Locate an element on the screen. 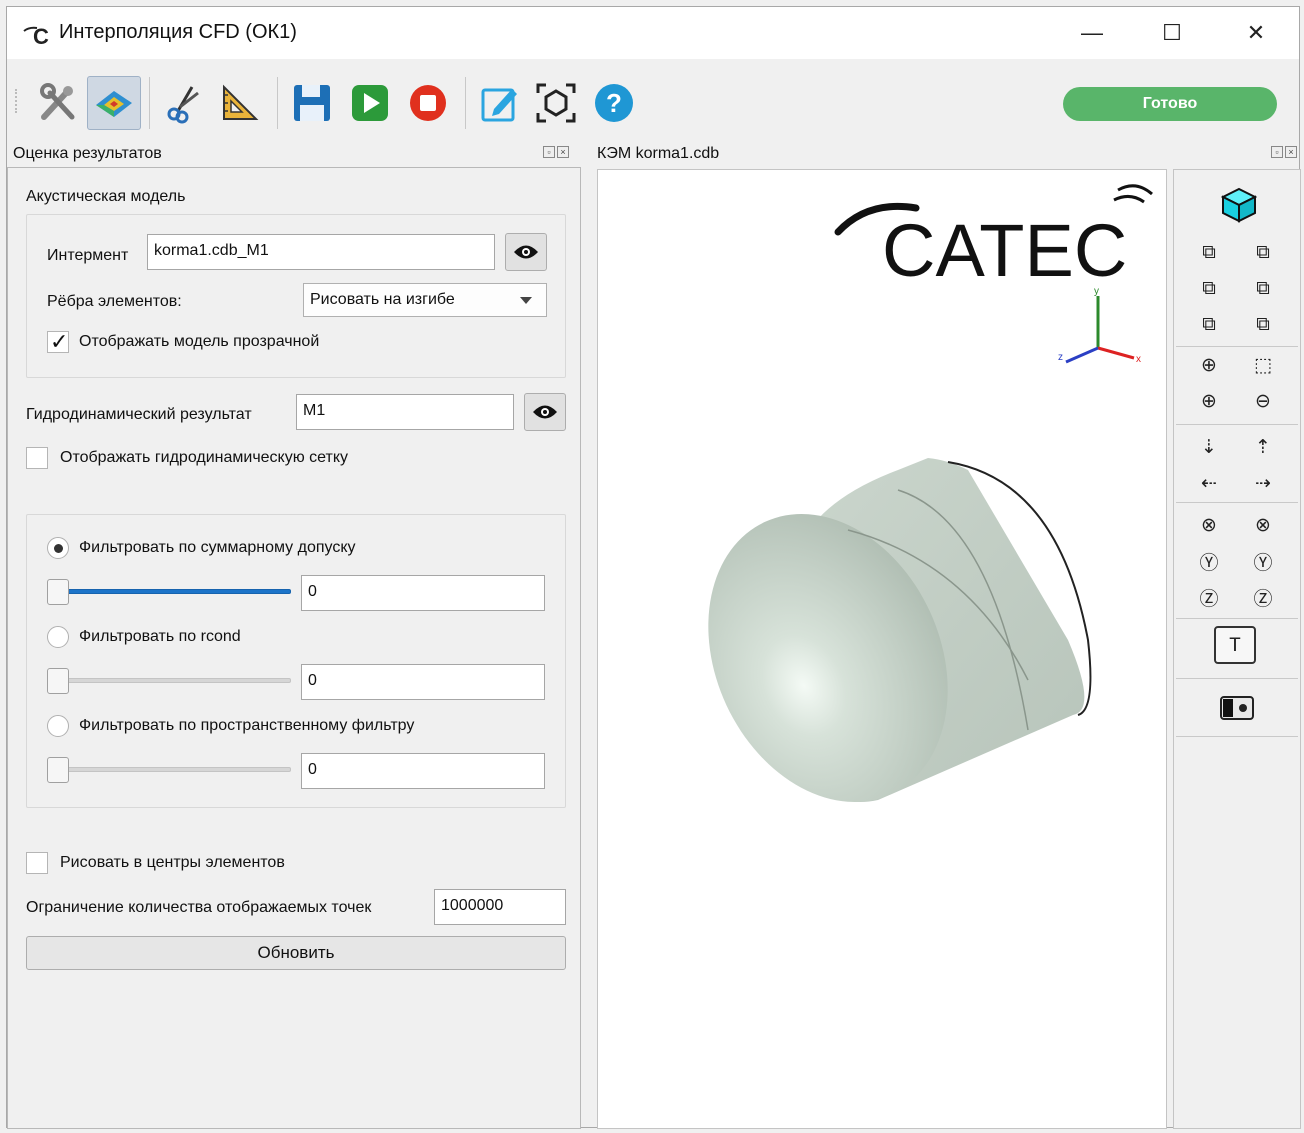 This screenshot has width=1304, height=1133. axis-z-label: z is located at coordinates (1060, 357).